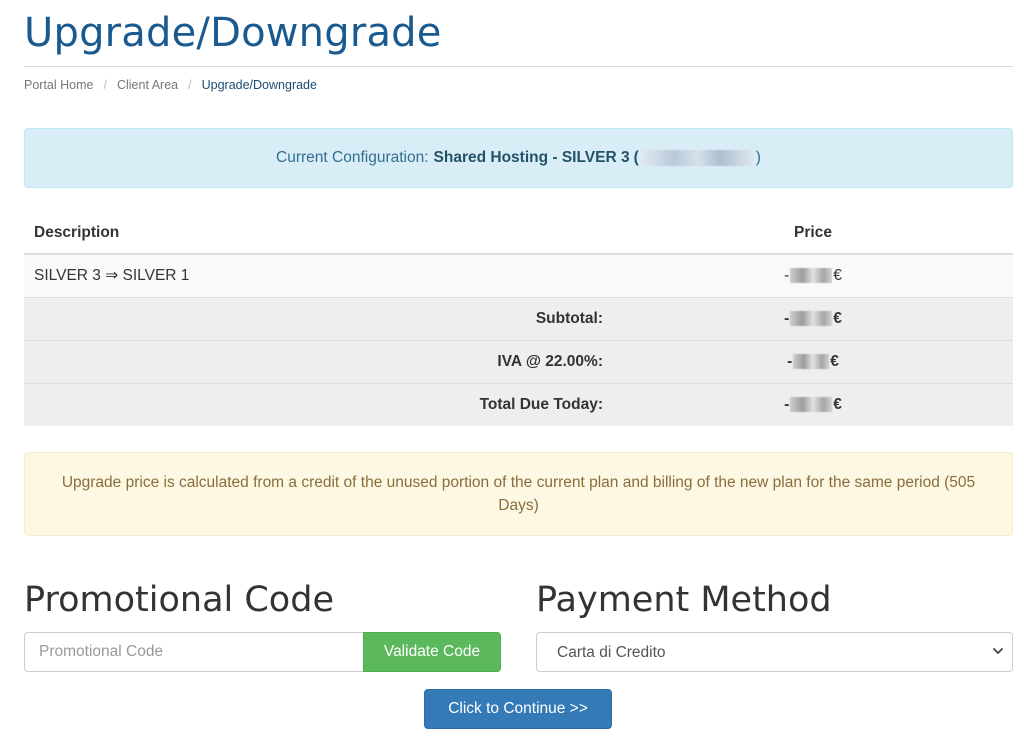  Describe the element at coordinates (518, 709) in the screenshot. I see `continue-button: Click to Continue >>` at that location.